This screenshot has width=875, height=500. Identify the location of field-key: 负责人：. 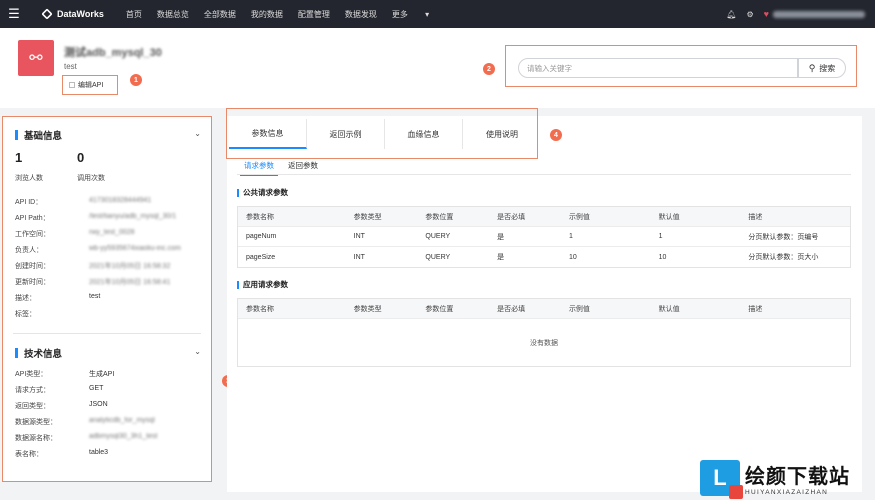
(29, 250).